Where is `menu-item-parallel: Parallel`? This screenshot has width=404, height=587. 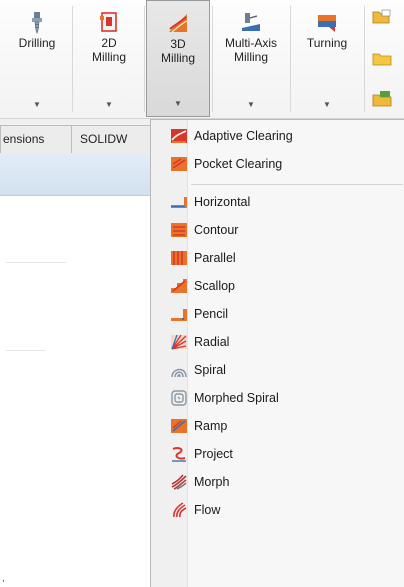
menu-item-parallel: Parallel is located at coordinates (277, 258).